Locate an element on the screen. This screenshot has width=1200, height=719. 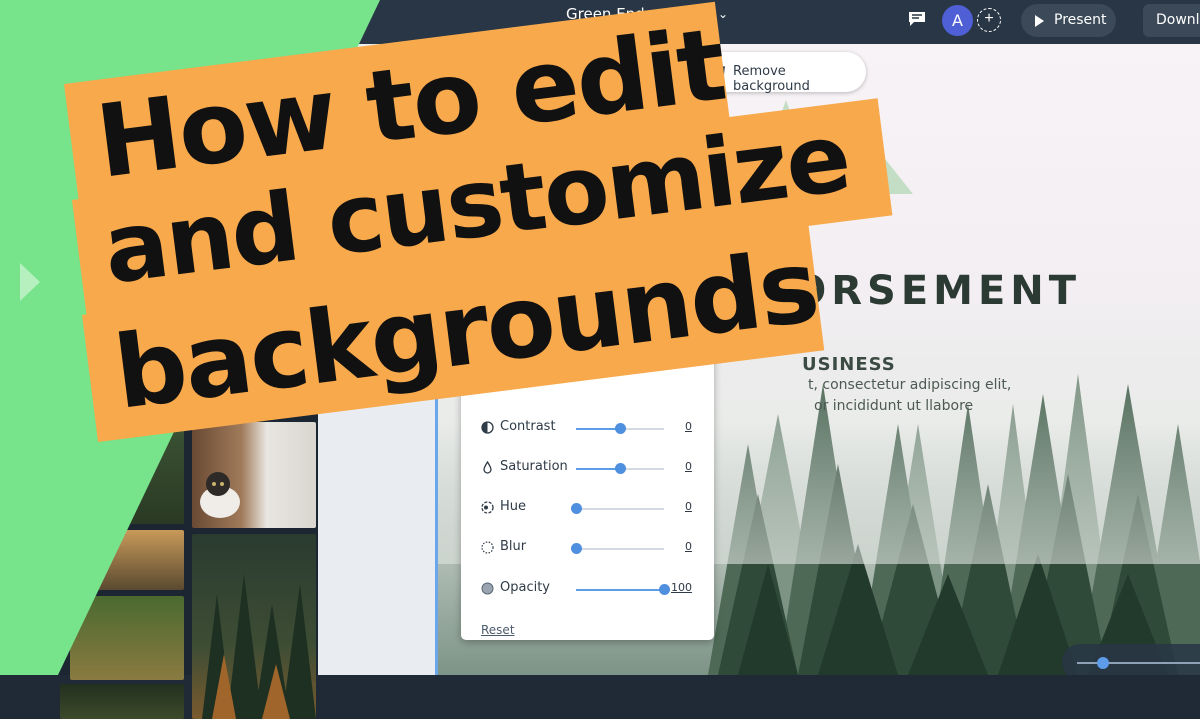
present-button: Present is located at coordinates (1068, 20).